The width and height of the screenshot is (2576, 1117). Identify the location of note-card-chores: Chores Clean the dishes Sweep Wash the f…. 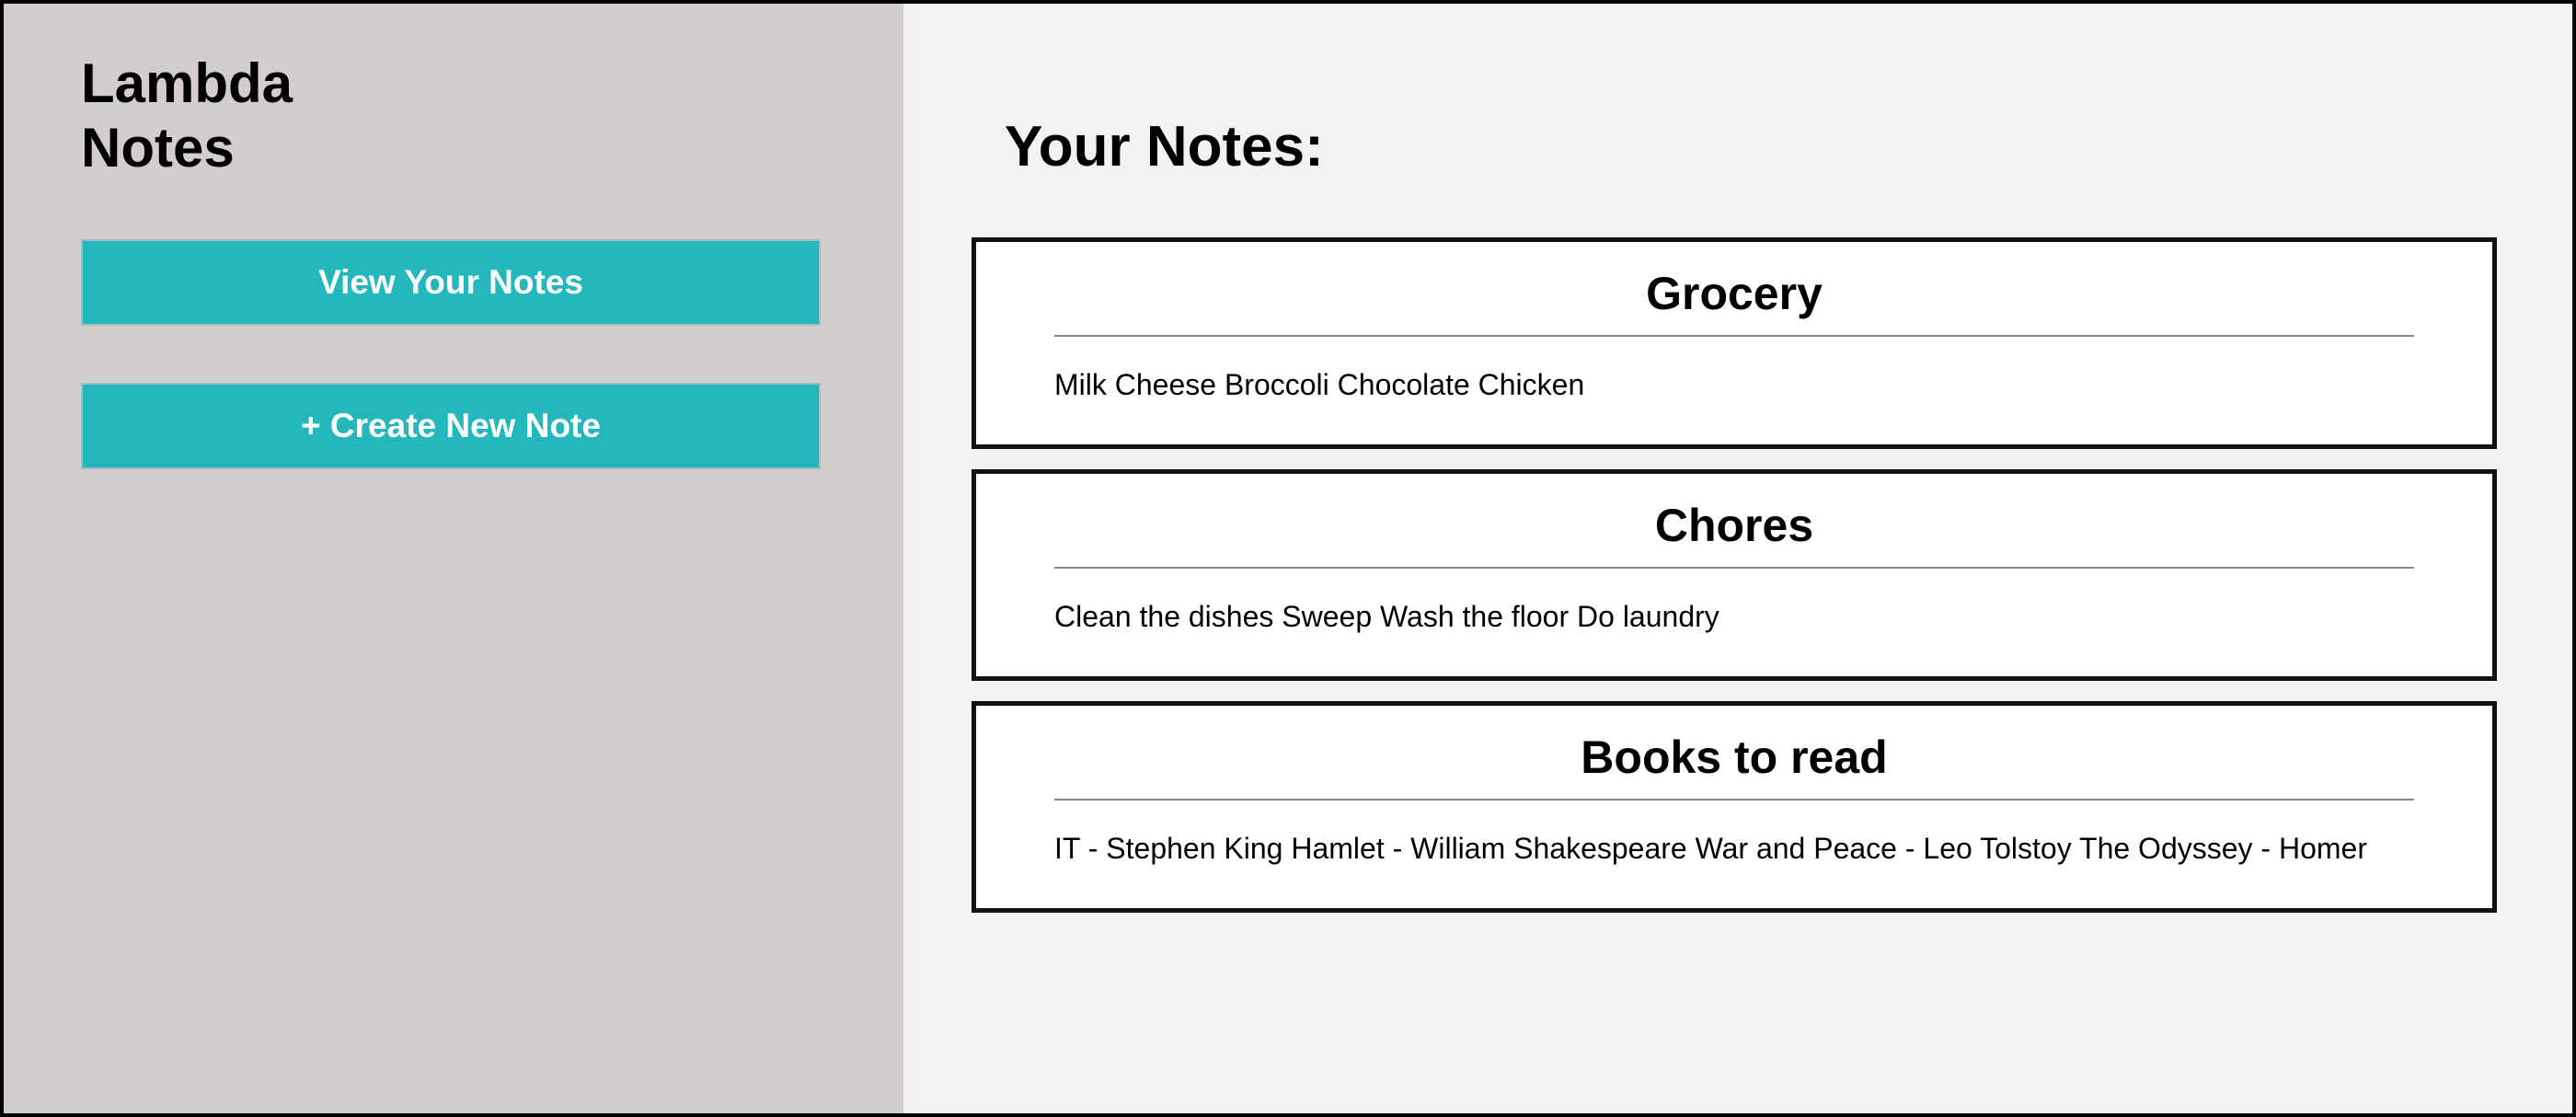
(1734, 575).